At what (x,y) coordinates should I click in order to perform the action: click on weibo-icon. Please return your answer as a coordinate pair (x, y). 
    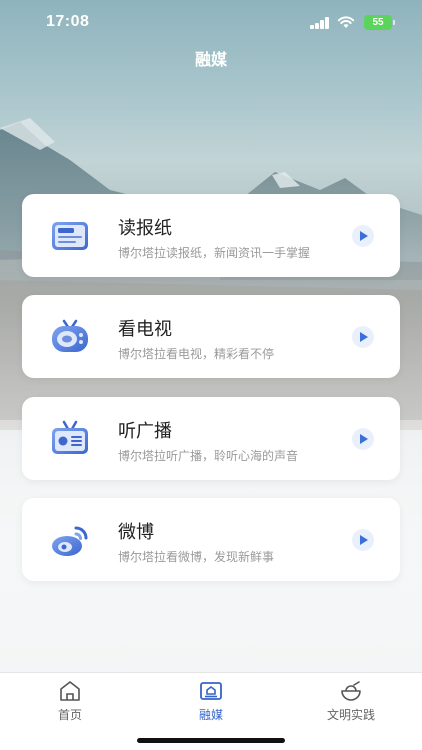
    Looking at the image, I should click on (70, 541).